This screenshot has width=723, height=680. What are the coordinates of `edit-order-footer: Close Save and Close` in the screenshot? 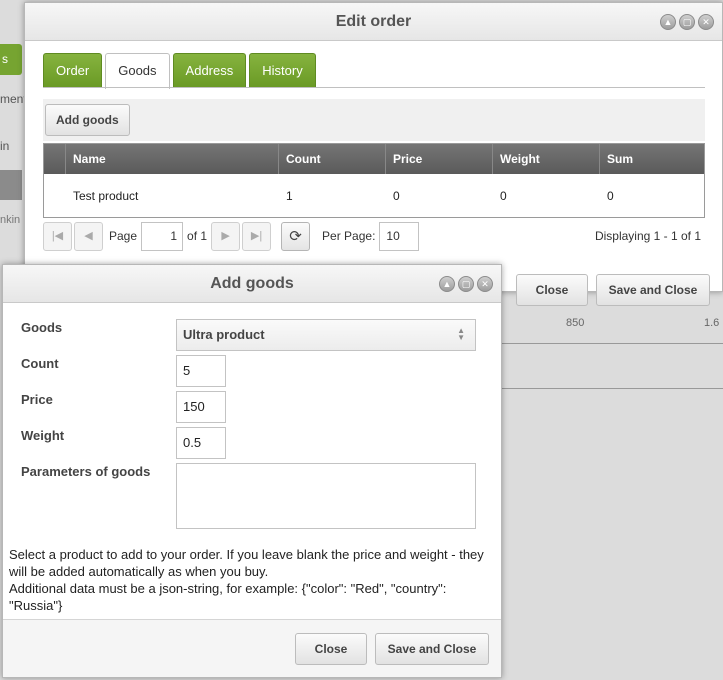 It's located at (613, 290).